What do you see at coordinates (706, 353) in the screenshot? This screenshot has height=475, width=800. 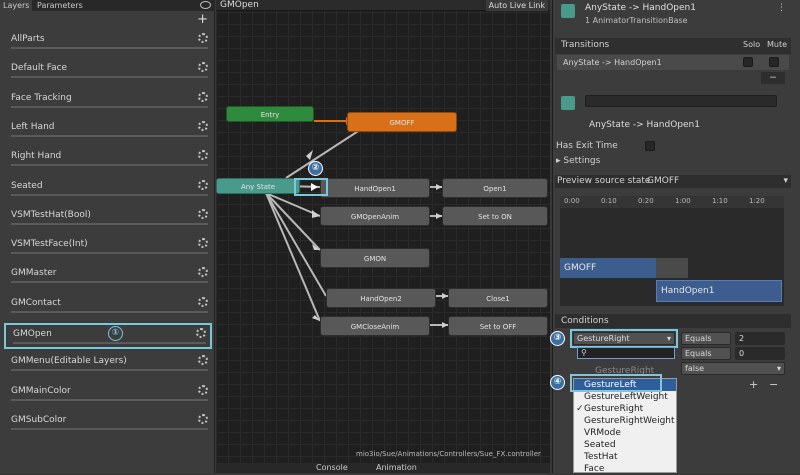 I see `condition2-op-dropdown: Equals` at bounding box center [706, 353].